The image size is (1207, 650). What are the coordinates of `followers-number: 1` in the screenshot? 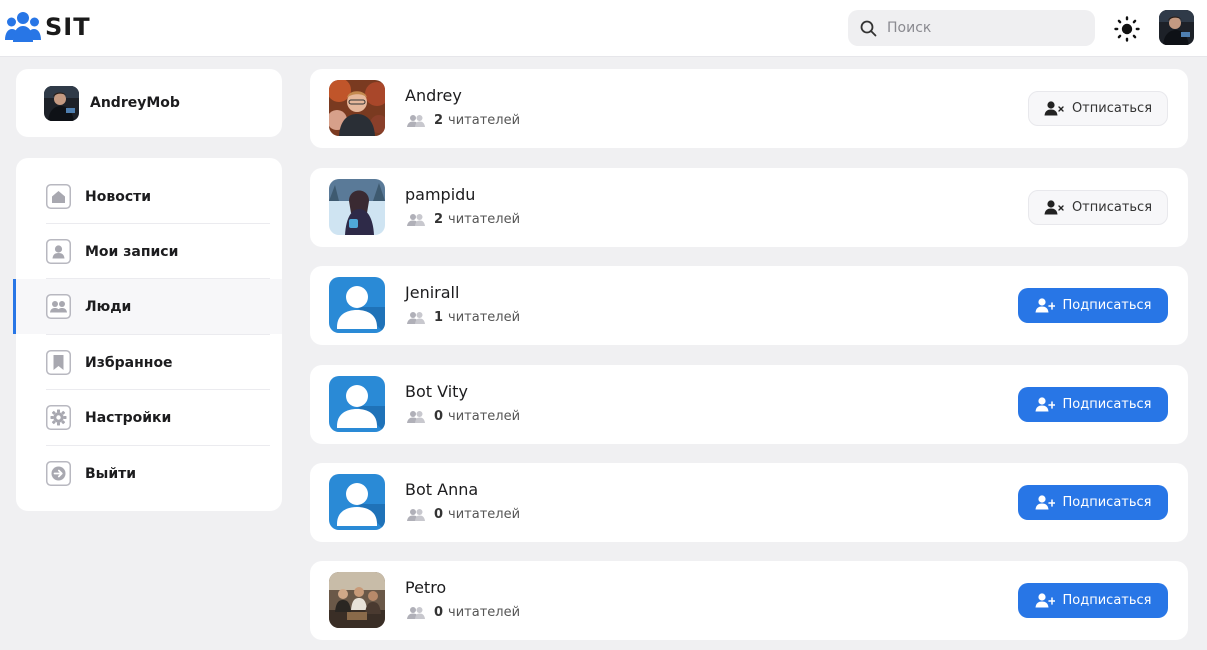 It's located at (439, 317).